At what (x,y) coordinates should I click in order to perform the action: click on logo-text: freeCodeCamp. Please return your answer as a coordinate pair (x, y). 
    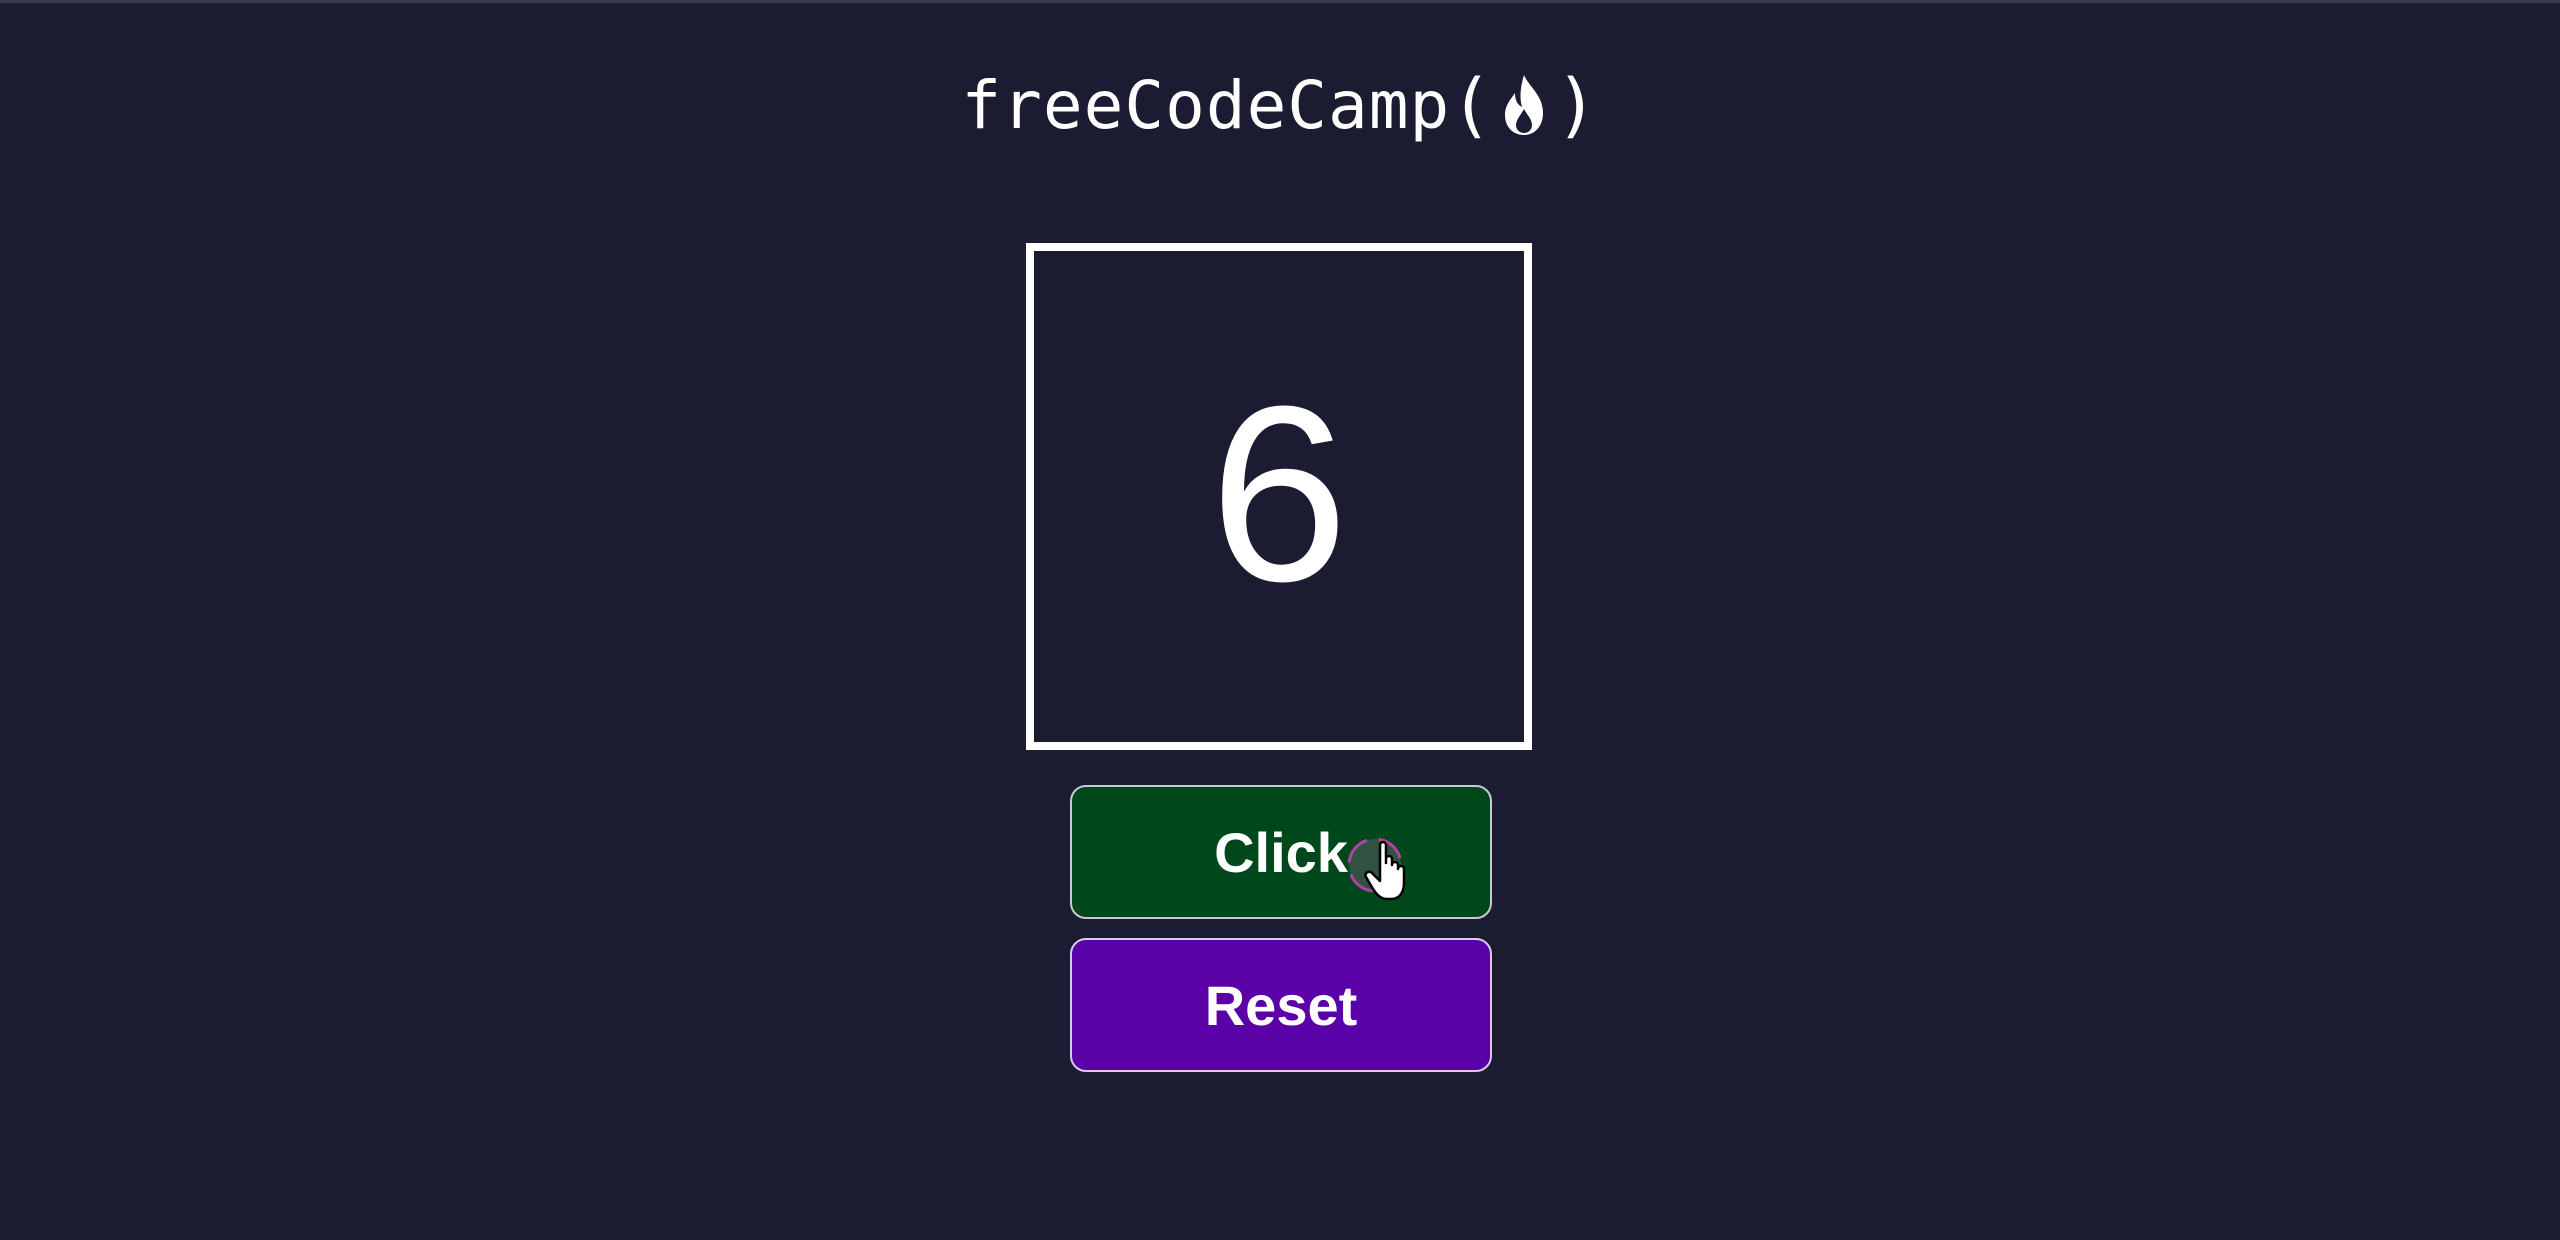
    Looking at the image, I should click on (1206, 105).